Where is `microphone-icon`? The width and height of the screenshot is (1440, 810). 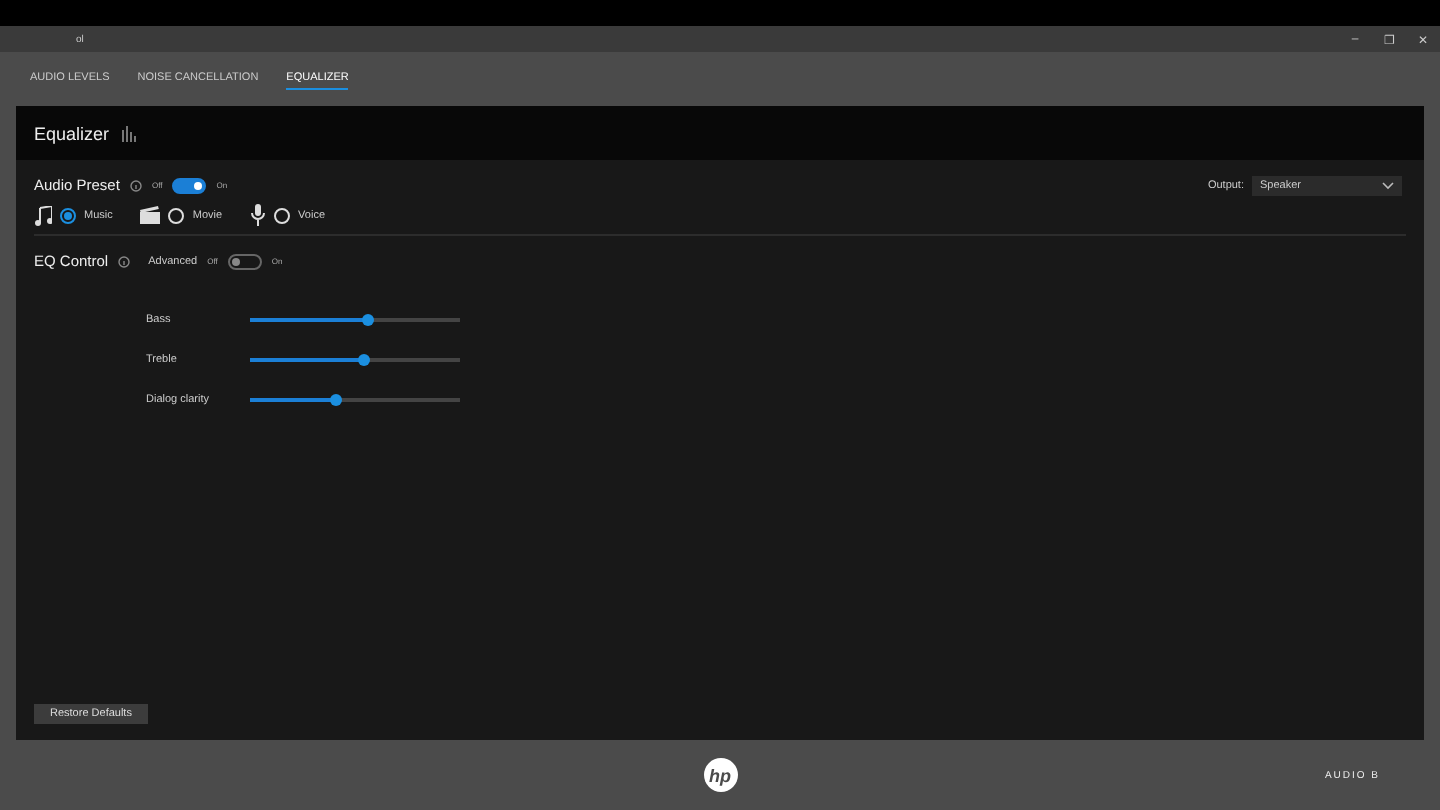 microphone-icon is located at coordinates (258, 215).